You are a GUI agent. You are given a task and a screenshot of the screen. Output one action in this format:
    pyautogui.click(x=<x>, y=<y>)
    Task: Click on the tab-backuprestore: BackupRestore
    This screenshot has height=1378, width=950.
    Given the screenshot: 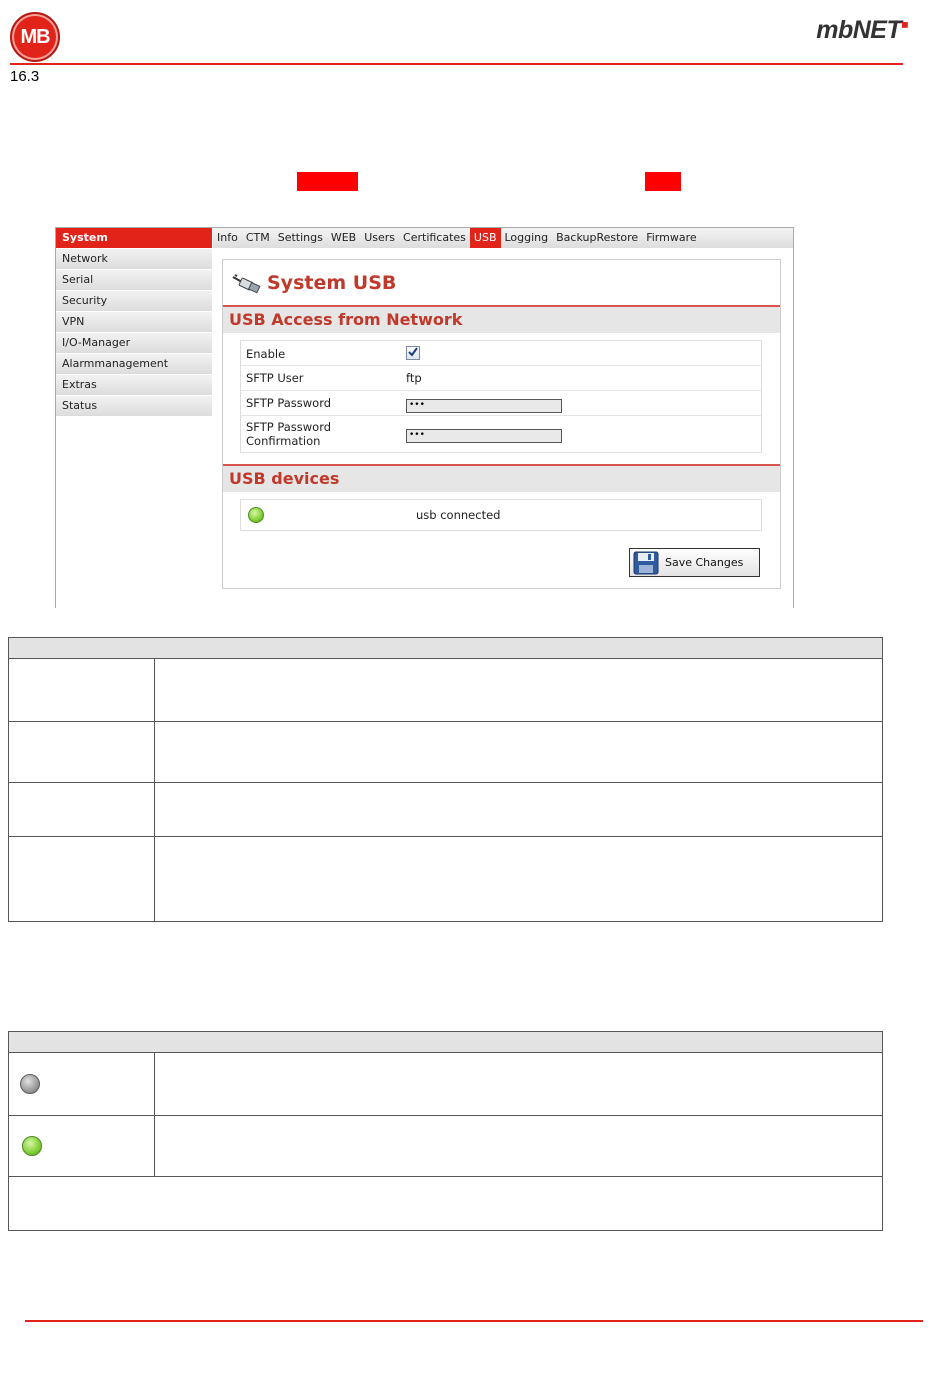 What is the action you would take?
    pyautogui.click(x=597, y=238)
    